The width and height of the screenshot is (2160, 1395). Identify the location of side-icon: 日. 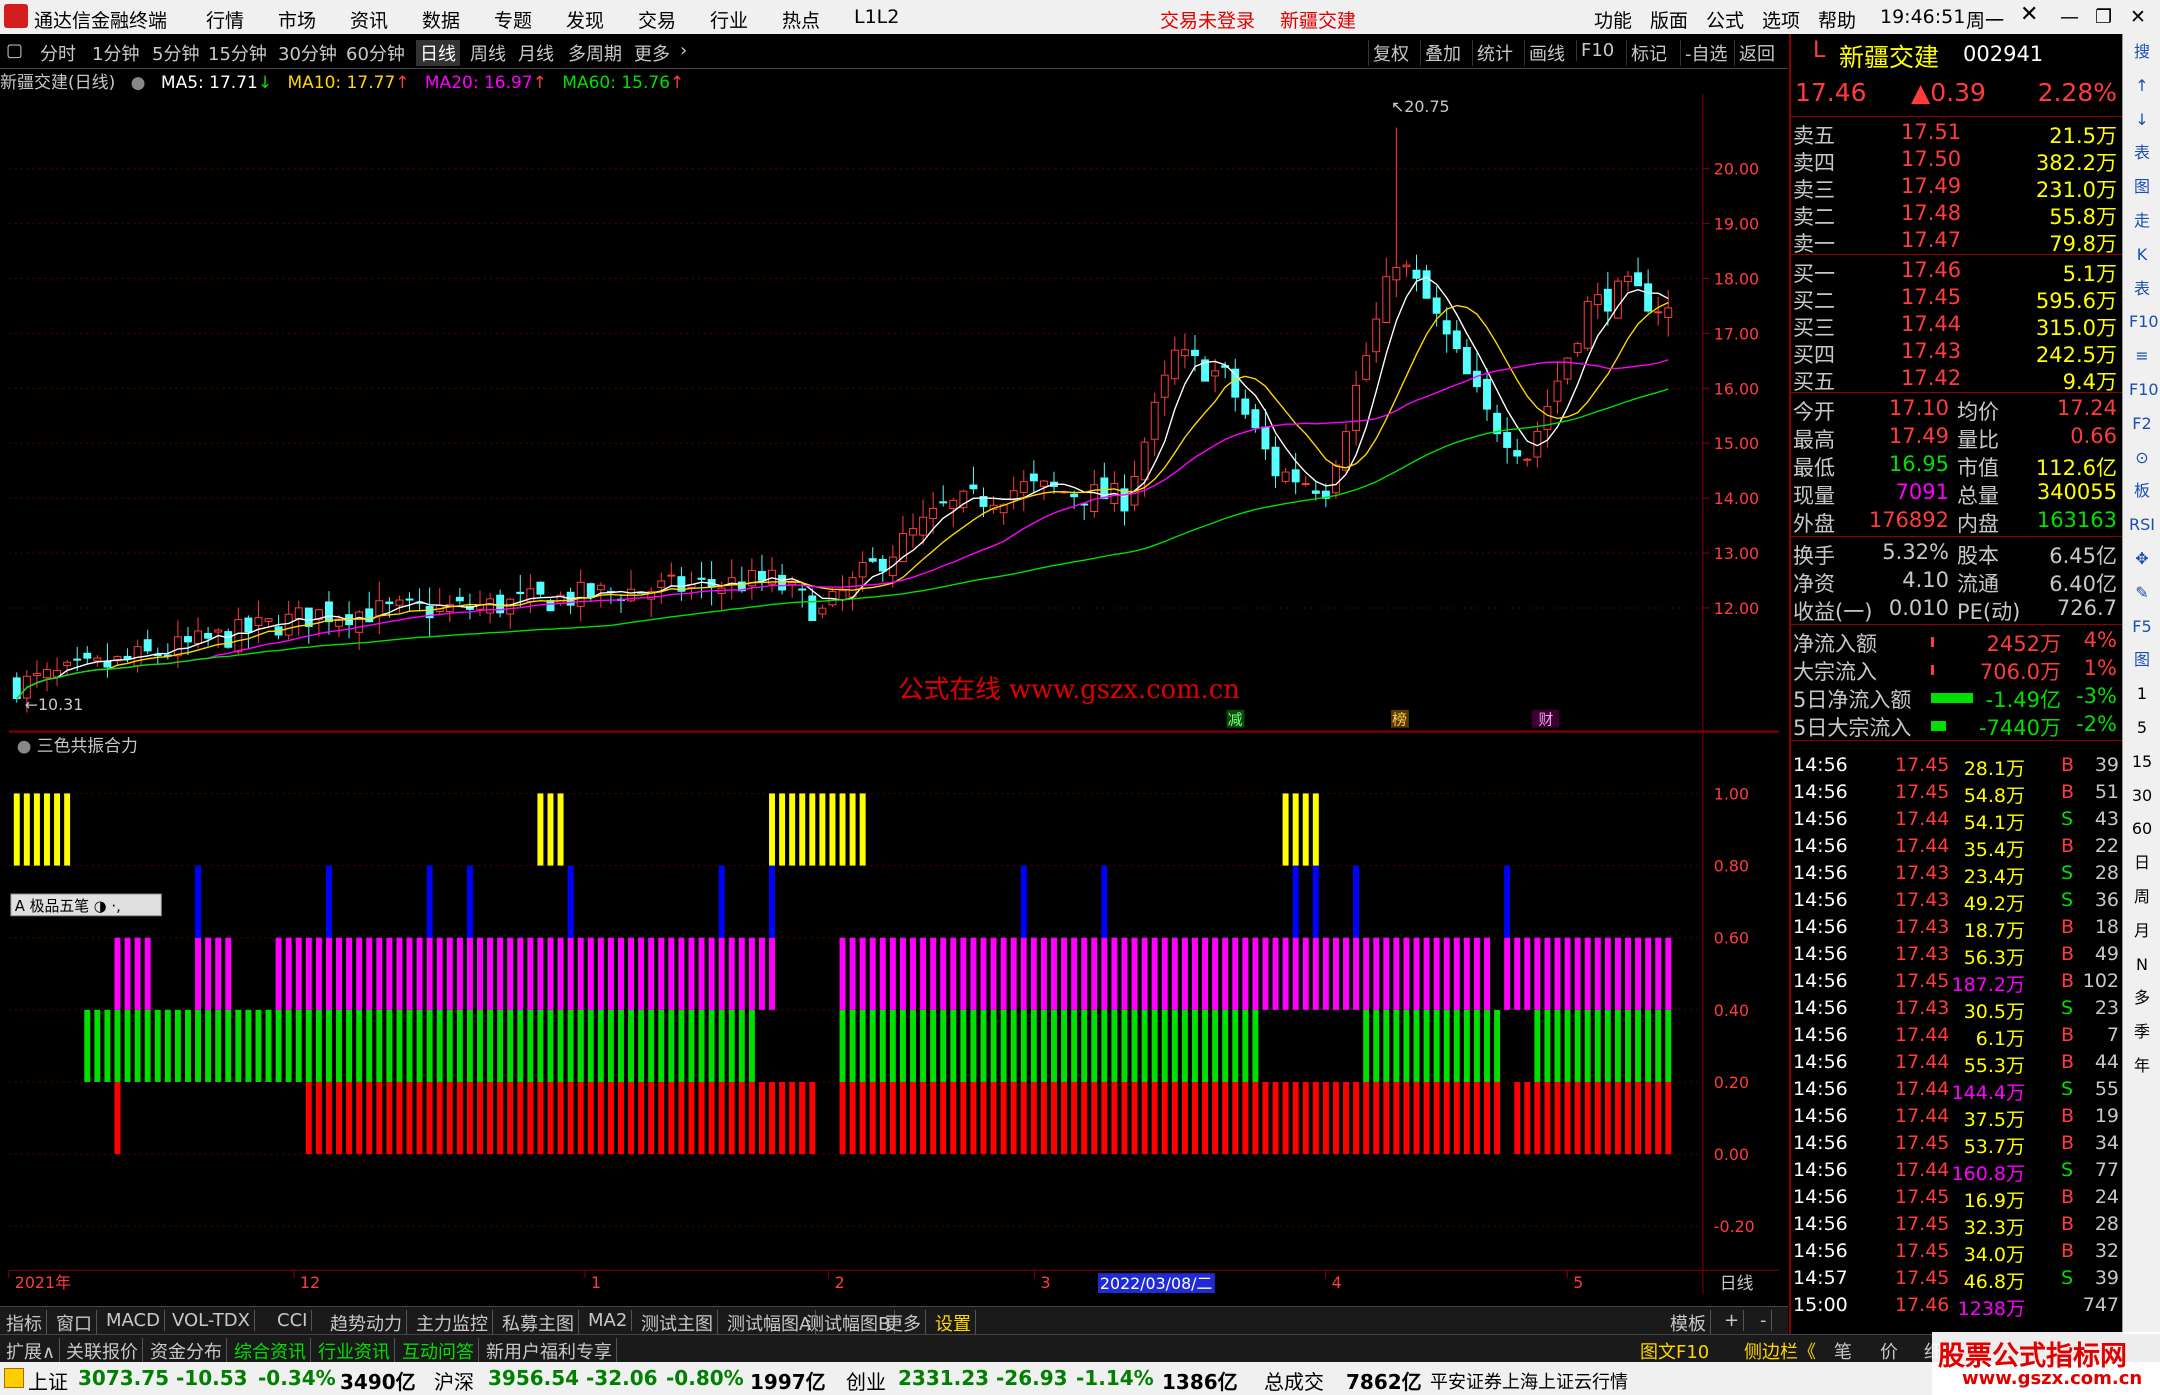
(2142, 863).